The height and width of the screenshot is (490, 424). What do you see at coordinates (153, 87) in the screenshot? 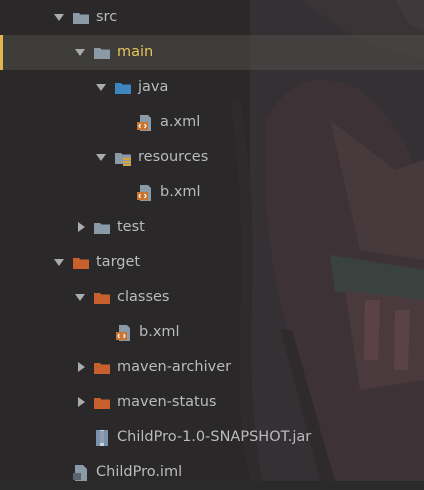
I see `tree-item-label: java` at bounding box center [153, 87].